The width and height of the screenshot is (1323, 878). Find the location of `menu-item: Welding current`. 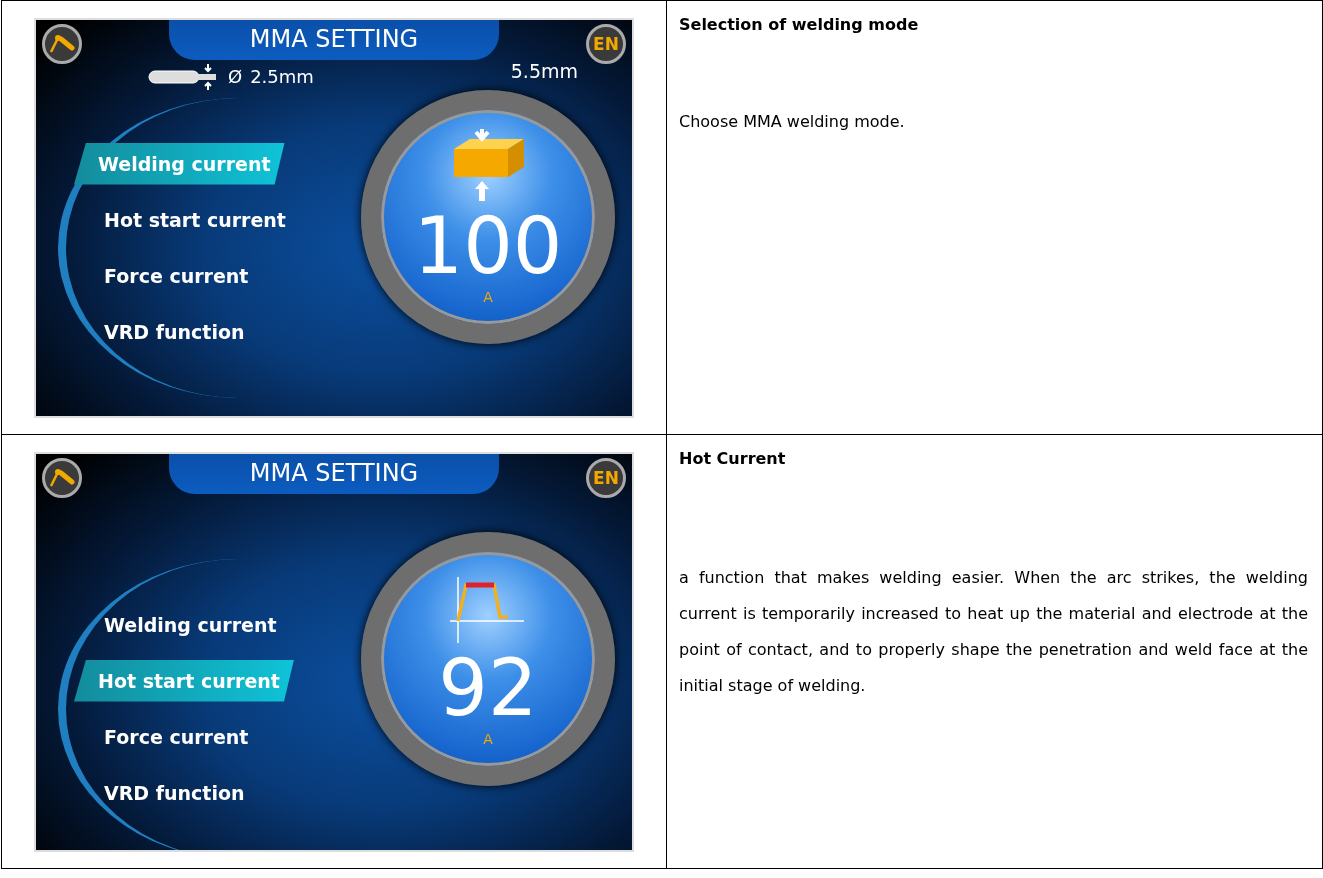

menu-item: Welding current is located at coordinates (182, 624).